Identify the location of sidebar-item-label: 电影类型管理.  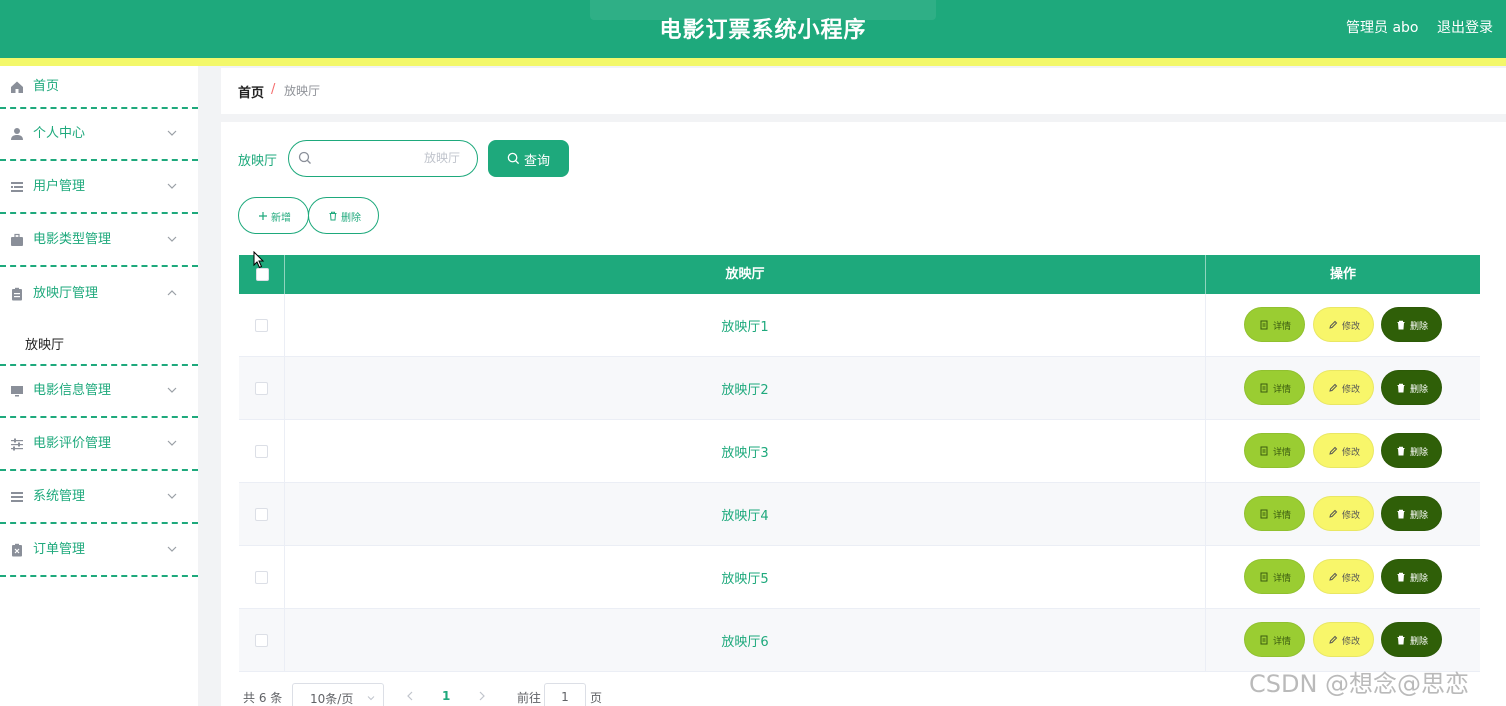
(72, 239).